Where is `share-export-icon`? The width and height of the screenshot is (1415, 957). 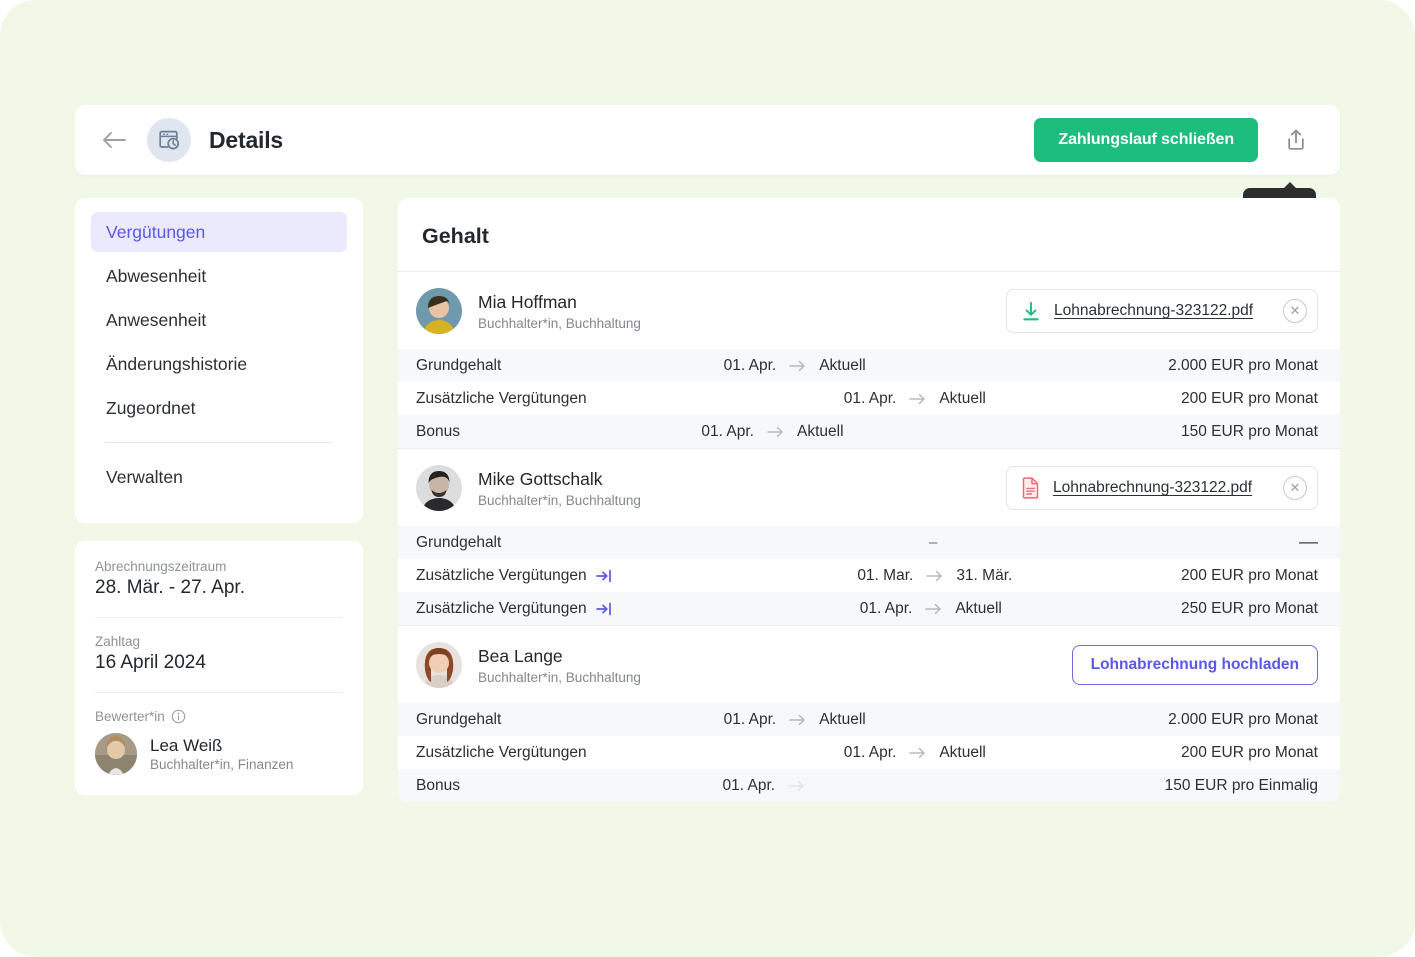 share-export-icon is located at coordinates (1296, 139).